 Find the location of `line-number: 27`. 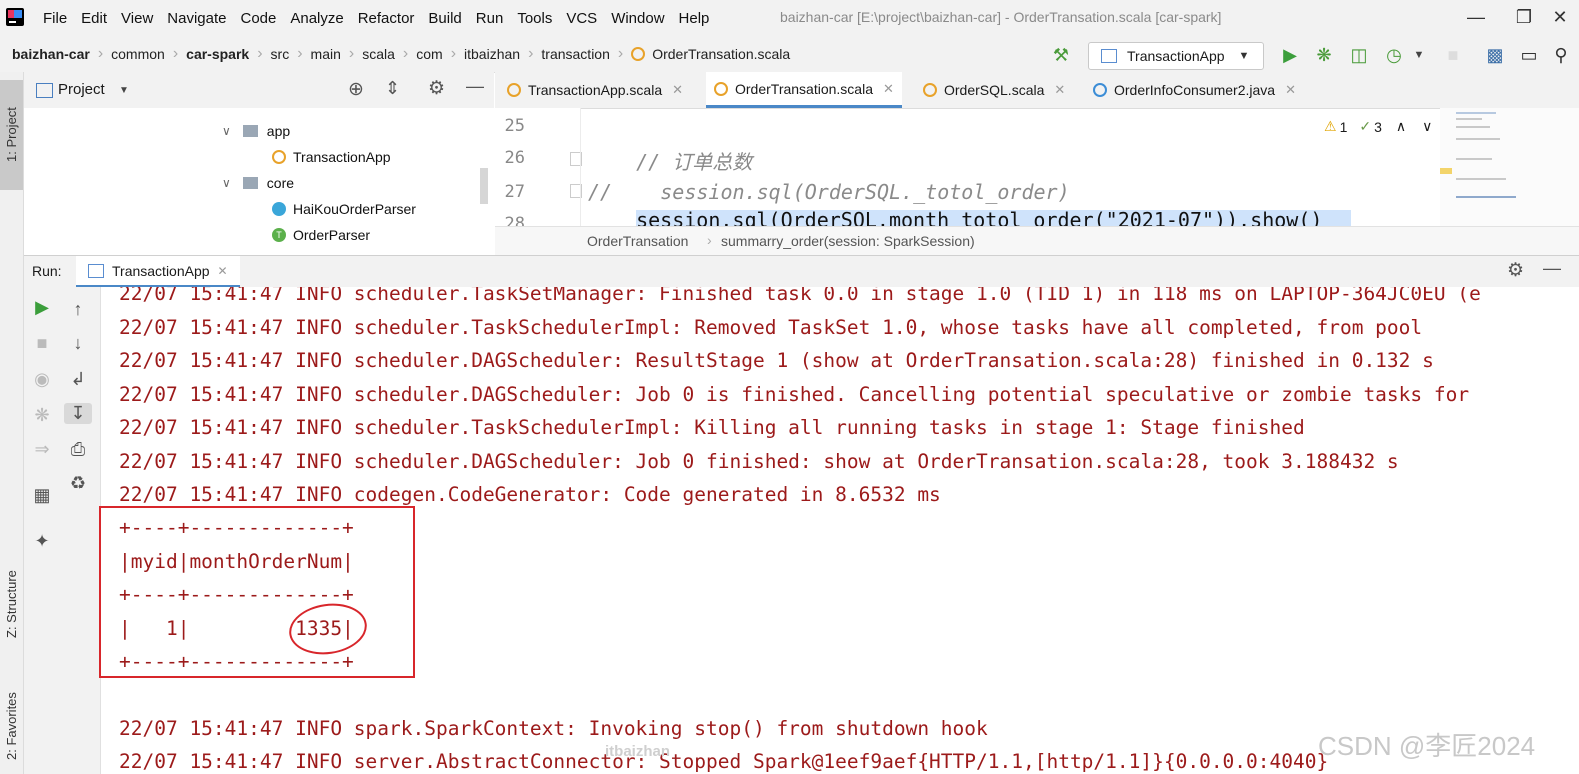

line-number: 27 is located at coordinates (514, 192).